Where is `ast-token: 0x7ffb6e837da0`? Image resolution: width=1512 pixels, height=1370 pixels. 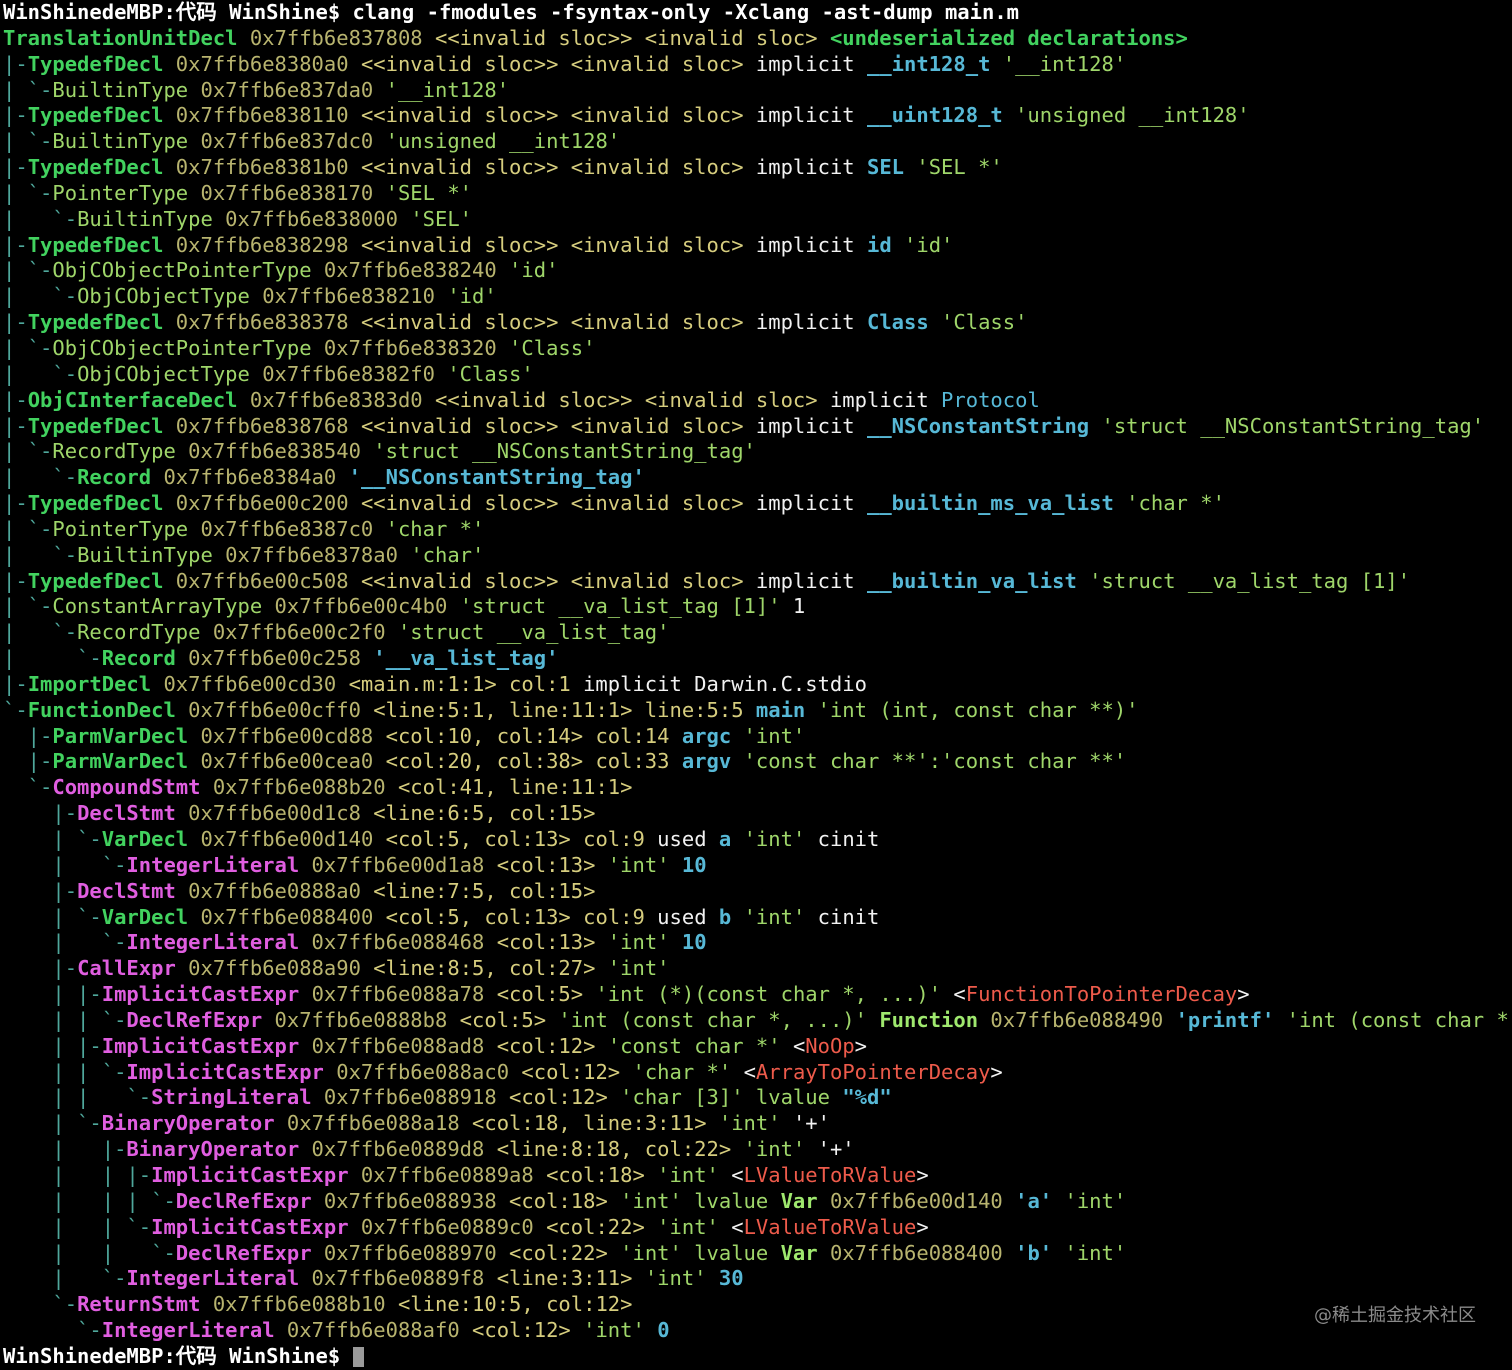
ast-token: 0x7ffb6e837da0 is located at coordinates (287, 89).